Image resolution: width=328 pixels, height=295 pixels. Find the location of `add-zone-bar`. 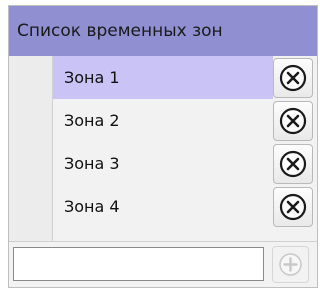

add-zone-bar is located at coordinates (163, 264).